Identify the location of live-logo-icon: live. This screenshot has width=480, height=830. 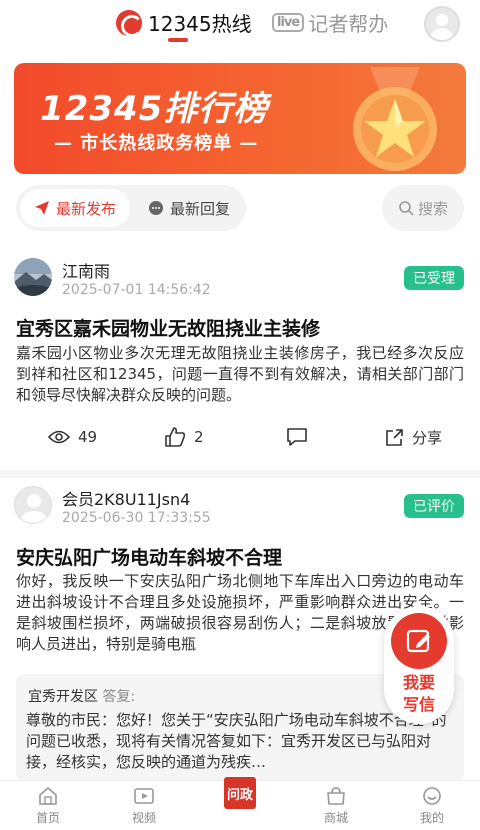
(288, 22).